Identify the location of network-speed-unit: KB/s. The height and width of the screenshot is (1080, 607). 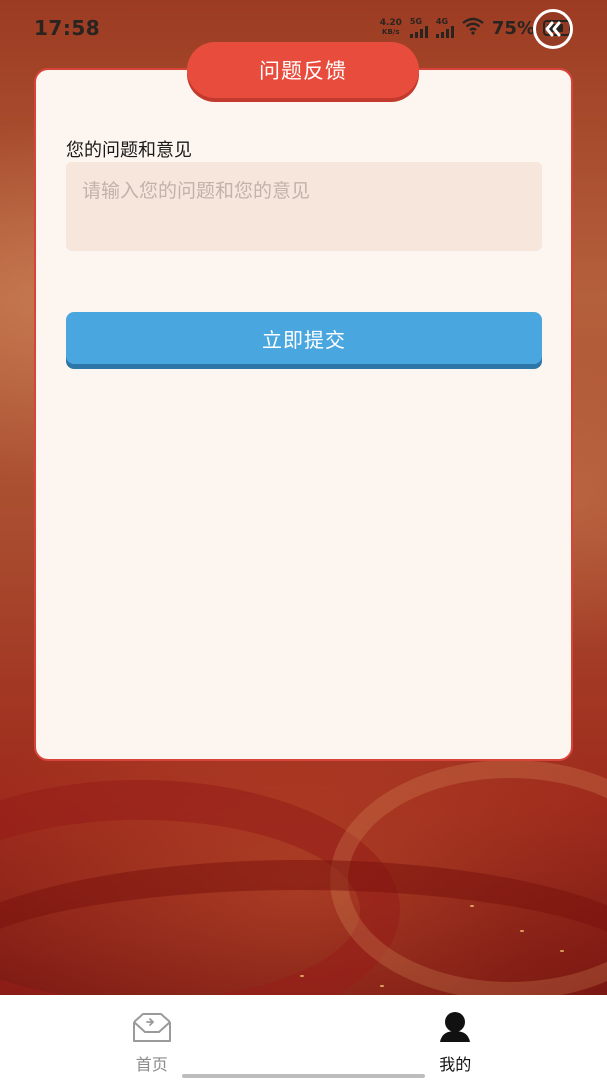
(391, 32).